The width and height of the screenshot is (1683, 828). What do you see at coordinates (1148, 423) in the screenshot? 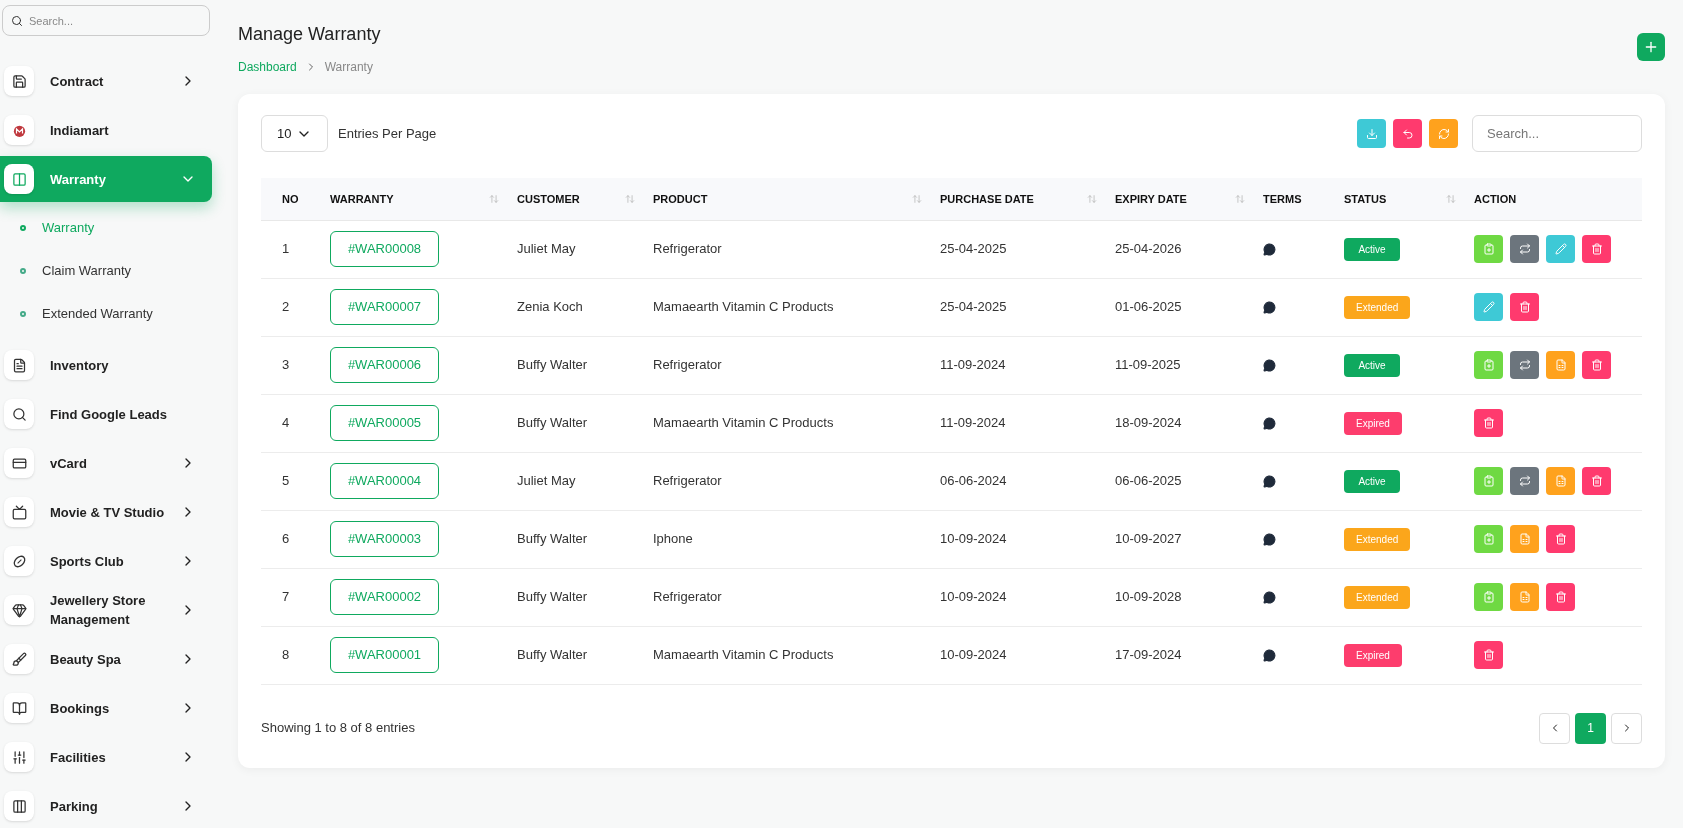
I see `table-cell: 18-09-2024` at bounding box center [1148, 423].